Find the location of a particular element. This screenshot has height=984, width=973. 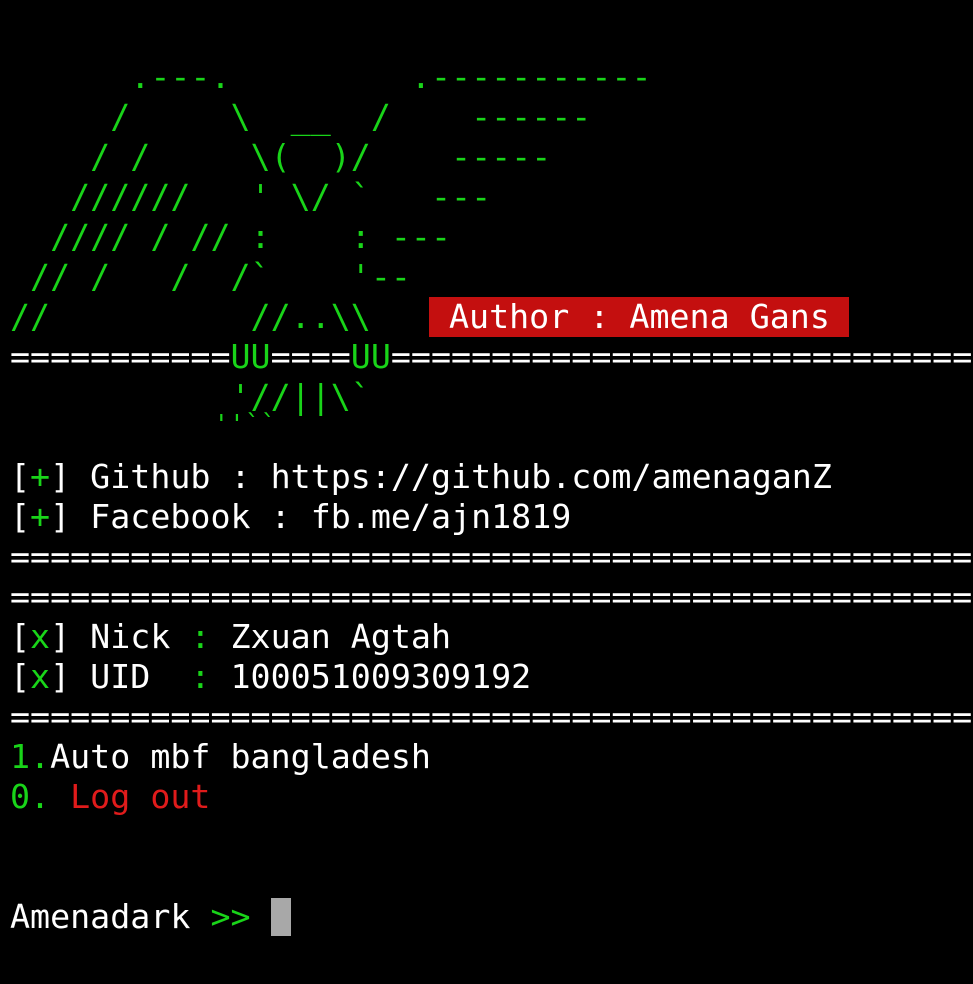

text-cursor is located at coordinates (280, 917).